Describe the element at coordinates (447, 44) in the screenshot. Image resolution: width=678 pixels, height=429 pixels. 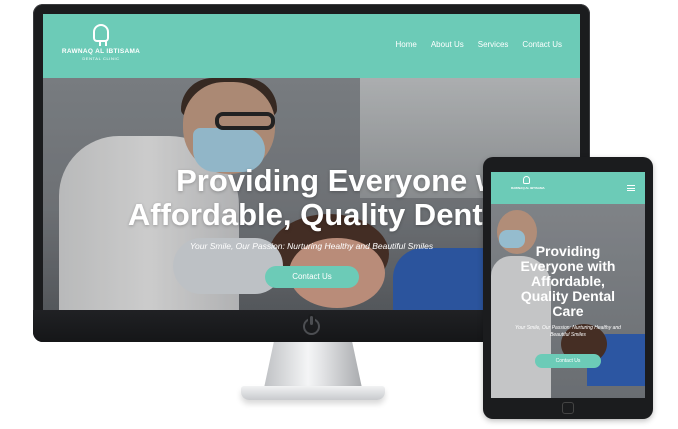
I see `nav-about-us: About Us` at that location.